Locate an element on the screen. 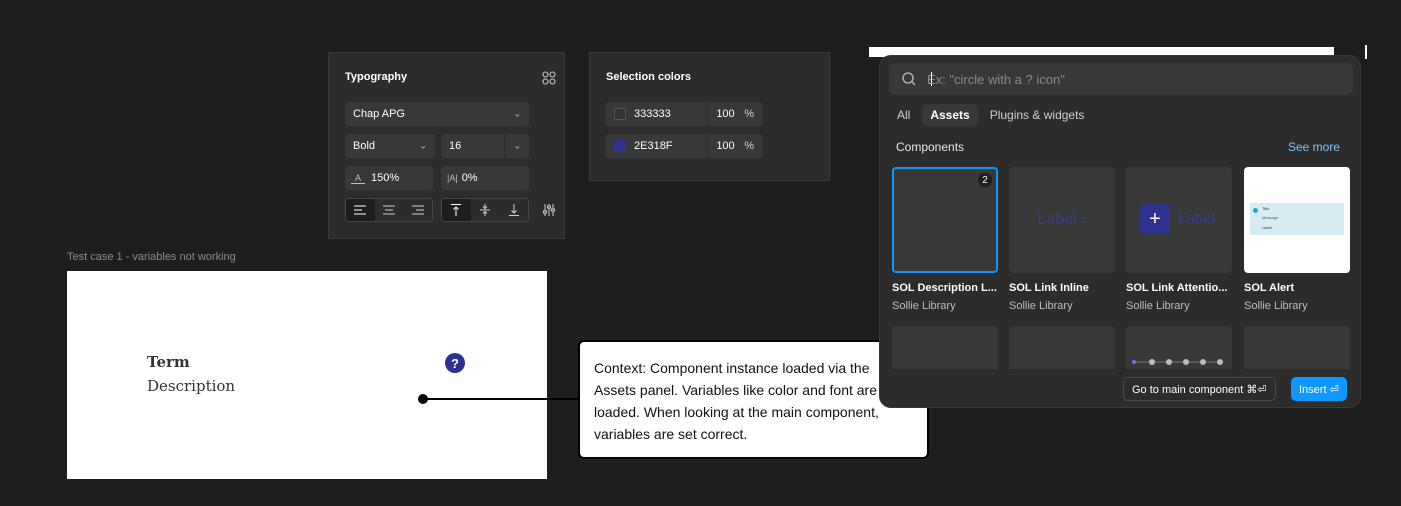  color-hex-field: 2E318F is located at coordinates (657, 146).